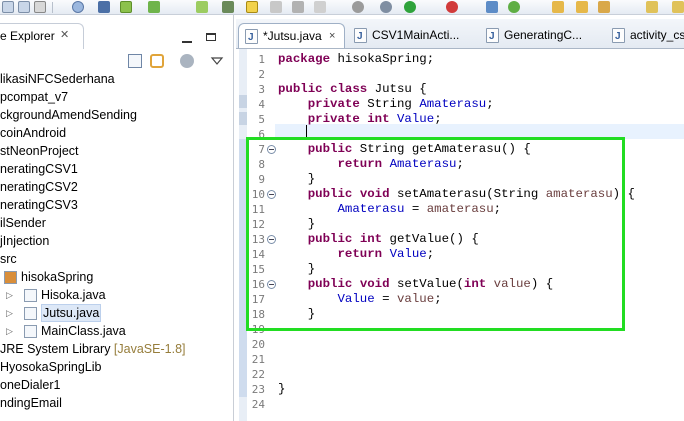 This screenshot has height=421, width=684. Describe the element at coordinates (258, 344) in the screenshot. I see `line-number: 20` at that location.